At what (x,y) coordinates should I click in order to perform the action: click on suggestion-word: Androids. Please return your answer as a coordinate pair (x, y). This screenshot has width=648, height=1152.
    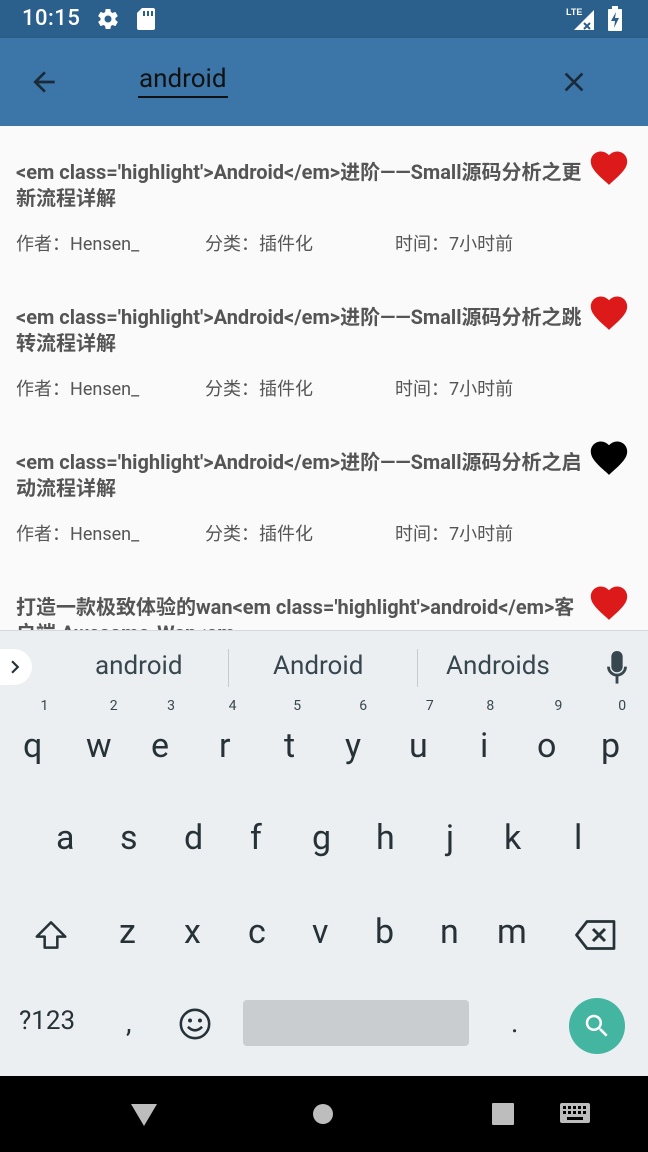
    Looking at the image, I should click on (498, 666).